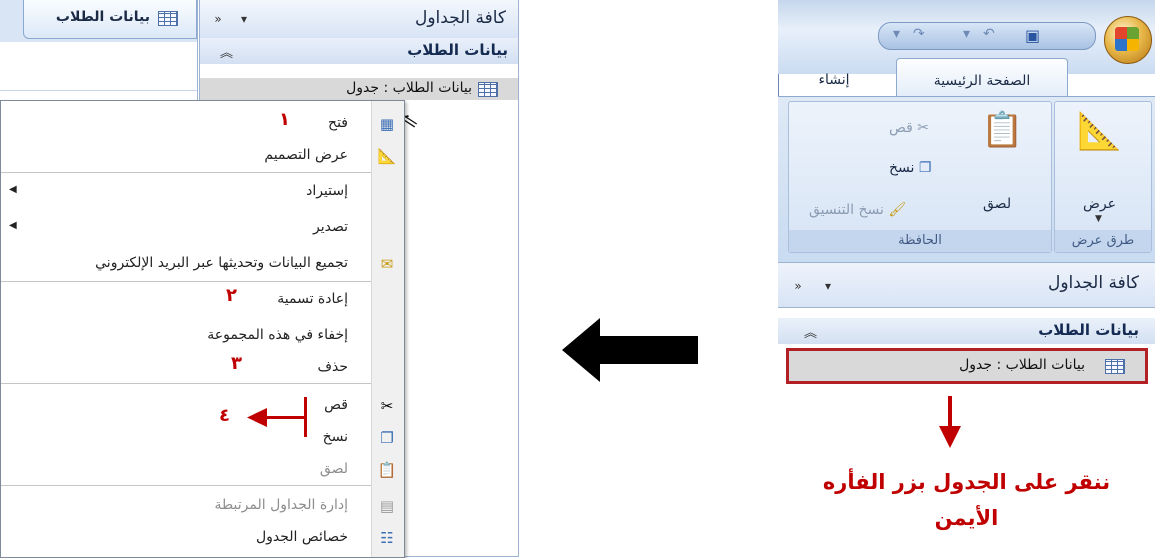 The height and width of the screenshot is (558, 1155). Describe the element at coordinates (834, 77) in the screenshot. I see `tab-create: إنشاء` at that location.